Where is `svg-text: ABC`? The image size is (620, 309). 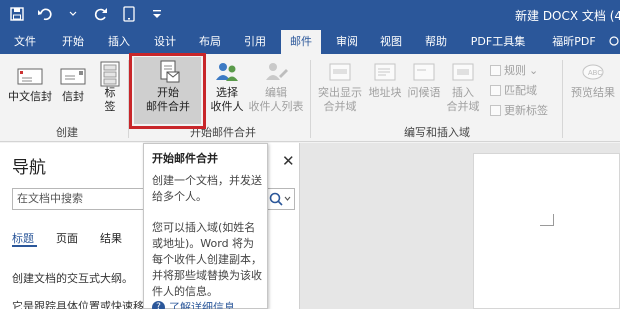 svg-text: ABC is located at coordinates (595, 73).